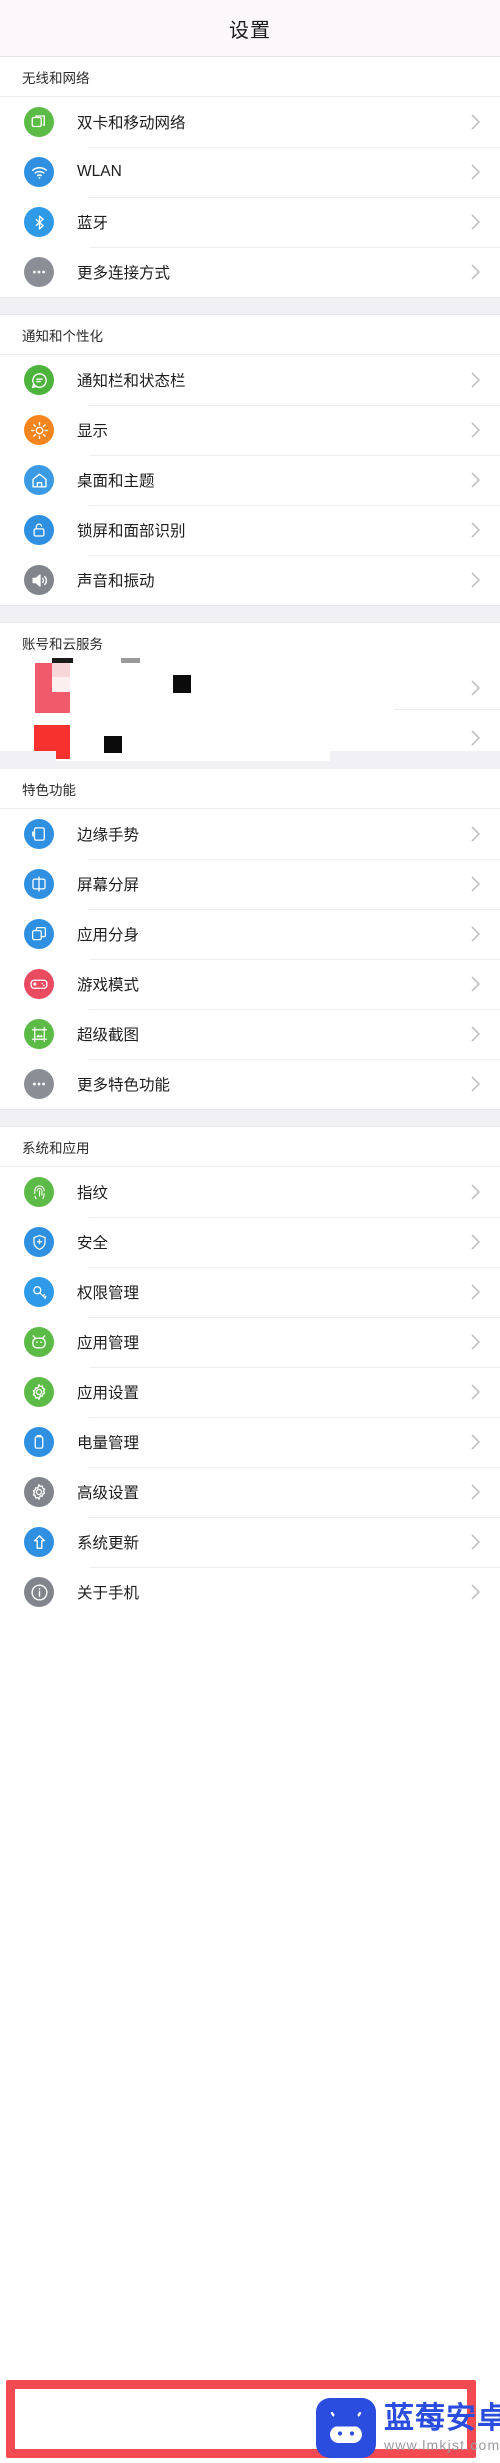  I want to click on settings-row-bluetooth: 蓝牙, so click(250, 222).